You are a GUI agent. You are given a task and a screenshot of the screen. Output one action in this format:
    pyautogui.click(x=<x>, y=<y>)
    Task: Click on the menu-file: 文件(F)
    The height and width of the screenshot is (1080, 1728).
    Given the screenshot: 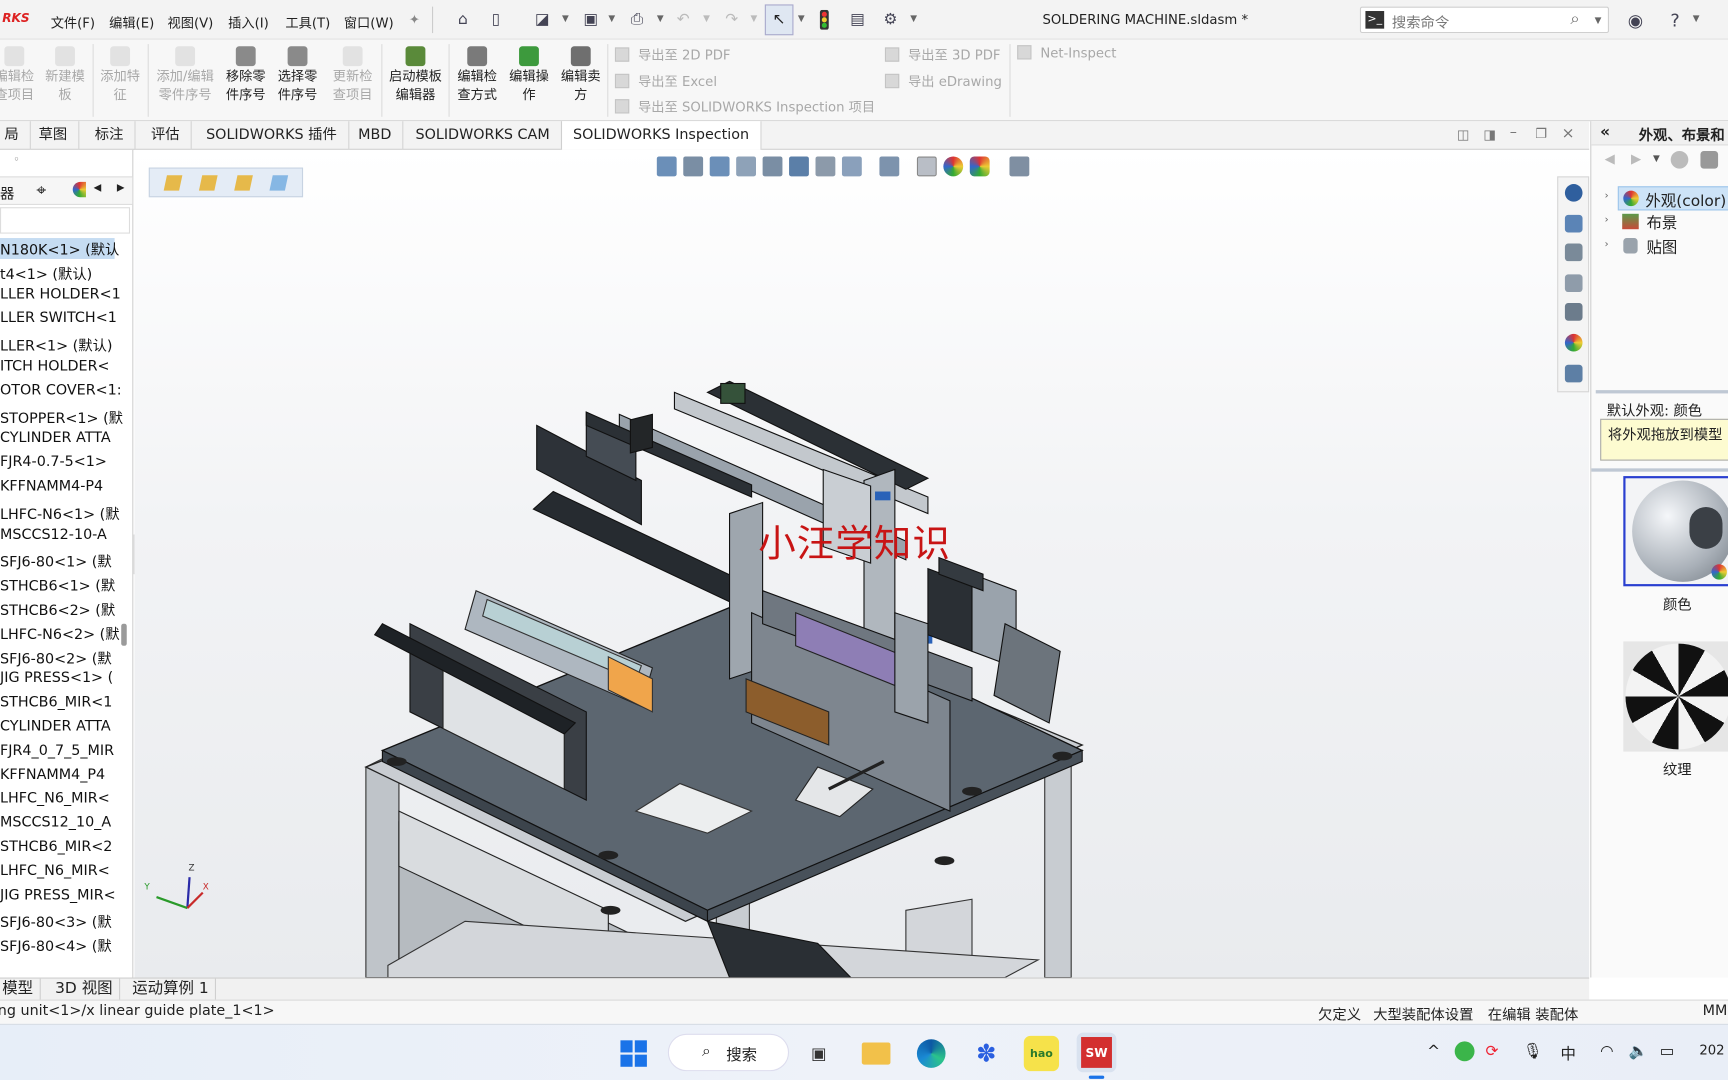 What is the action you would take?
    pyautogui.click(x=73, y=22)
    